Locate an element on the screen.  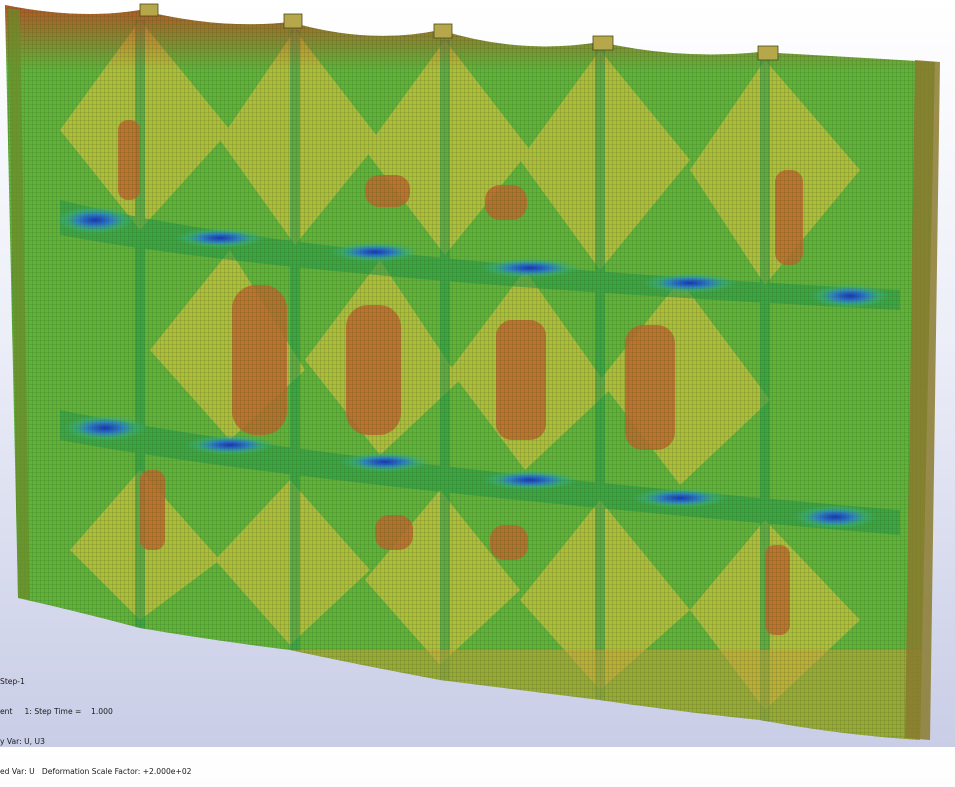
state-step-line: Step-1 is located at coordinates (12, 681).